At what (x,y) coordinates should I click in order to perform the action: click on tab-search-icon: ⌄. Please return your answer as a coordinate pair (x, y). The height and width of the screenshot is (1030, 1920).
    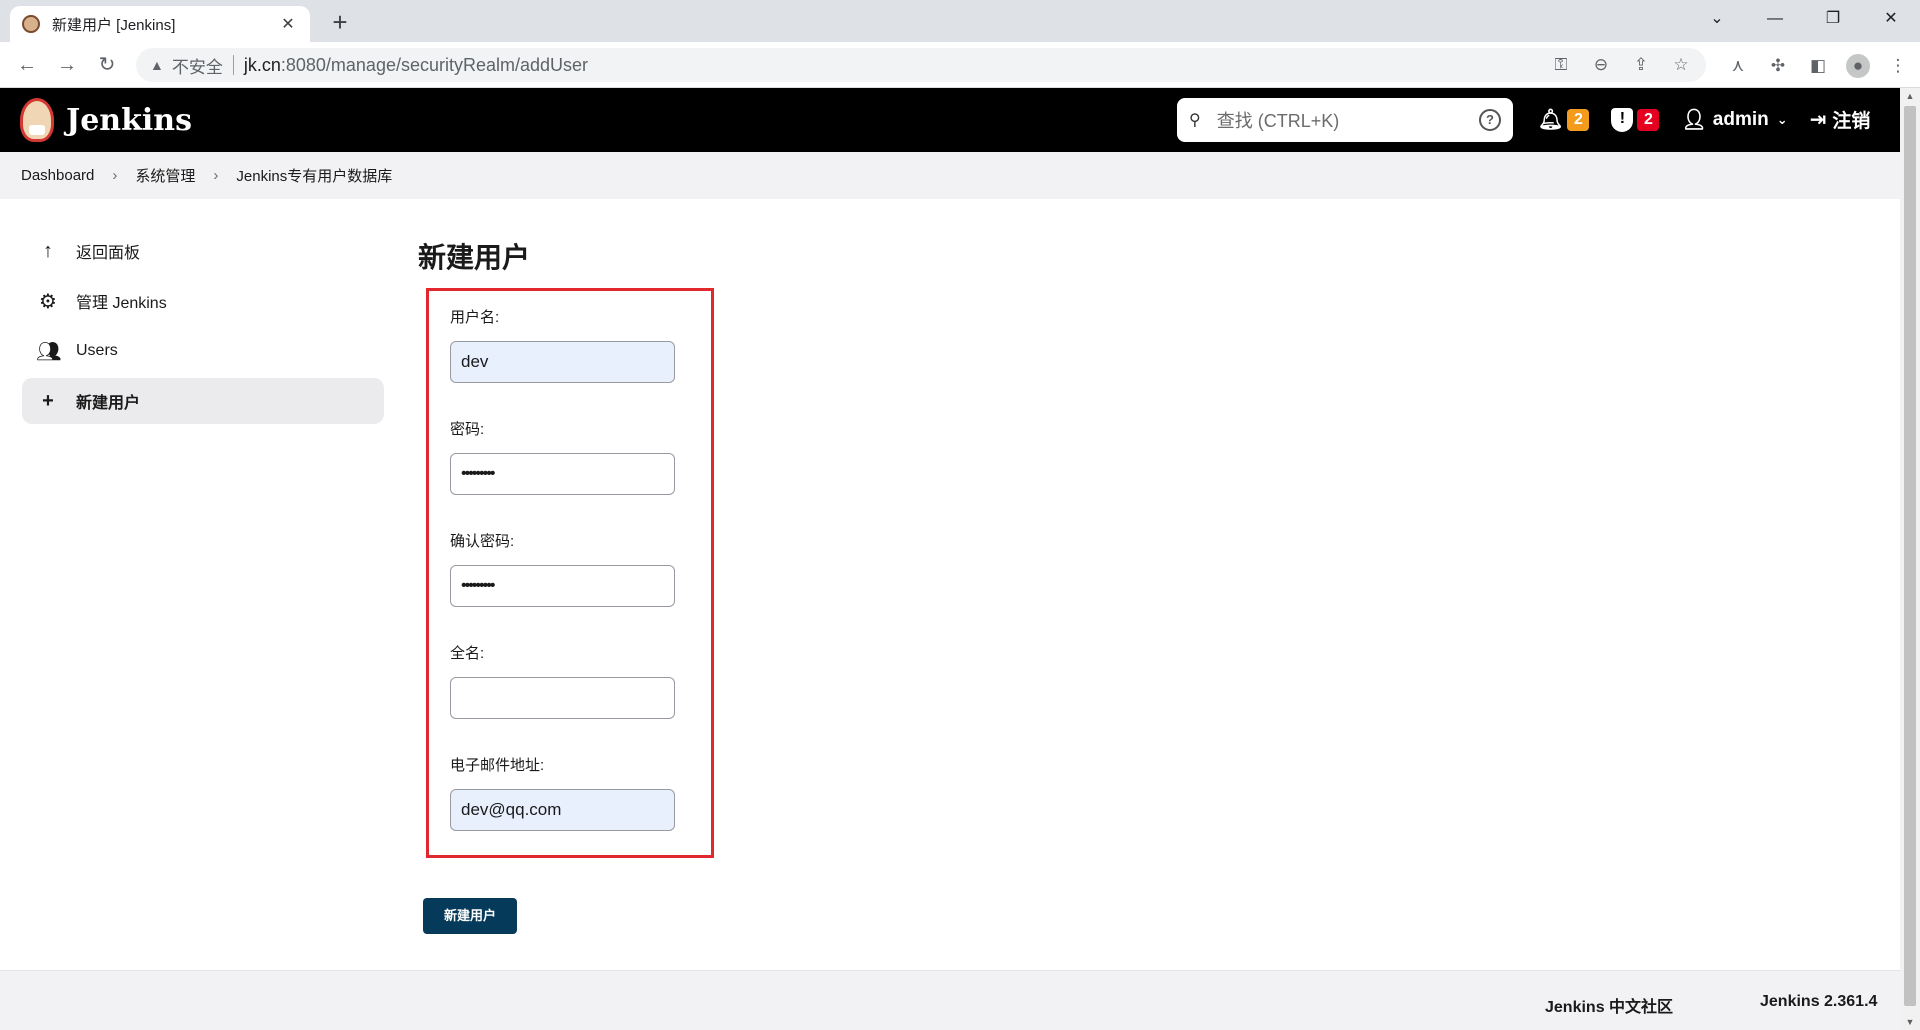
    Looking at the image, I should click on (1717, 19).